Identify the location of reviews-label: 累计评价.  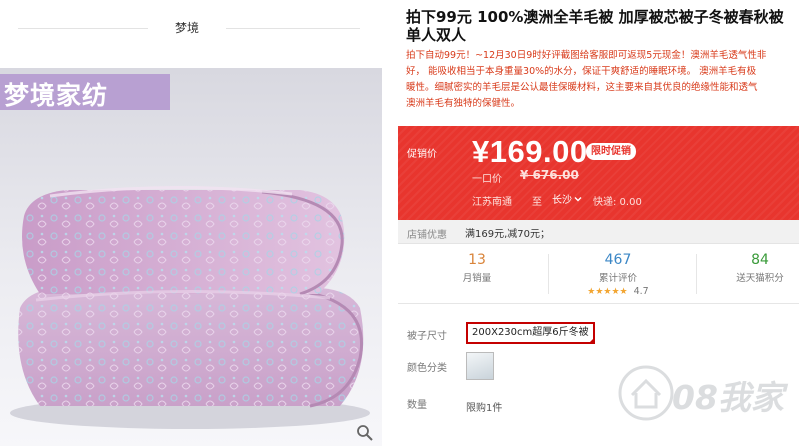
(617, 278).